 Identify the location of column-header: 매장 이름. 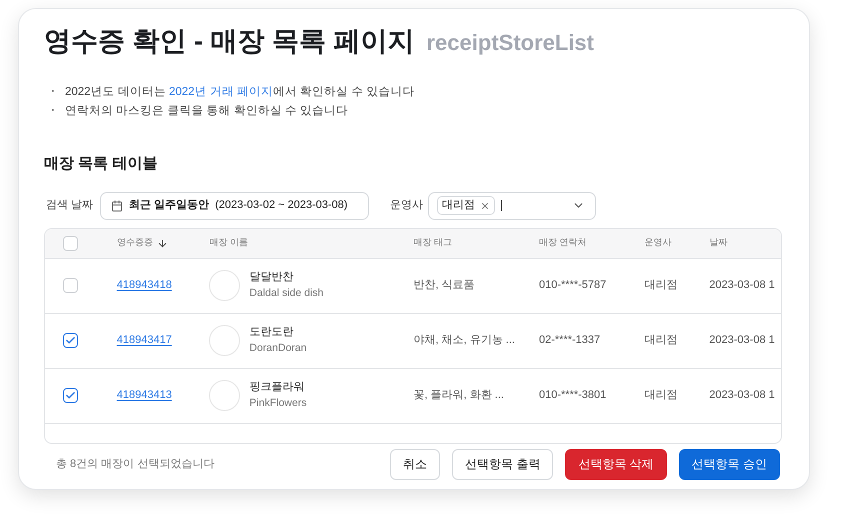
(228, 243).